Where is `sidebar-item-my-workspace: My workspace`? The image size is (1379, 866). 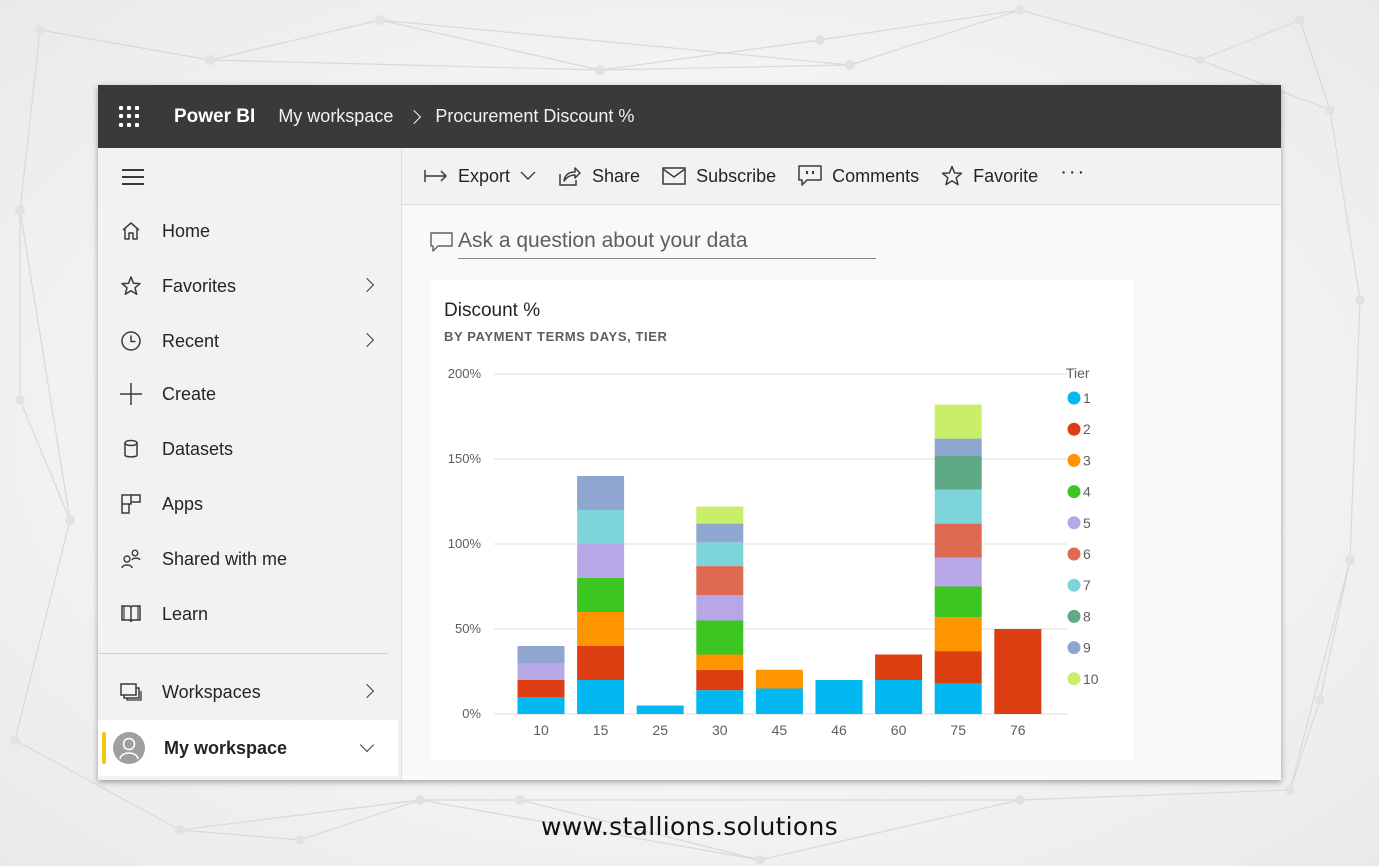
sidebar-item-my-workspace: My workspace is located at coordinates (248, 748).